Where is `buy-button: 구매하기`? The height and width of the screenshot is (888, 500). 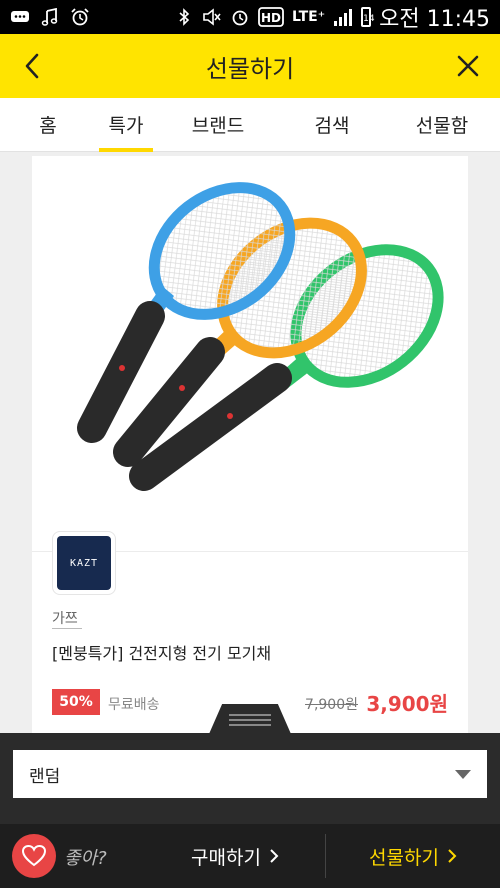 buy-button: 구매하기 is located at coordinates (235, 856).